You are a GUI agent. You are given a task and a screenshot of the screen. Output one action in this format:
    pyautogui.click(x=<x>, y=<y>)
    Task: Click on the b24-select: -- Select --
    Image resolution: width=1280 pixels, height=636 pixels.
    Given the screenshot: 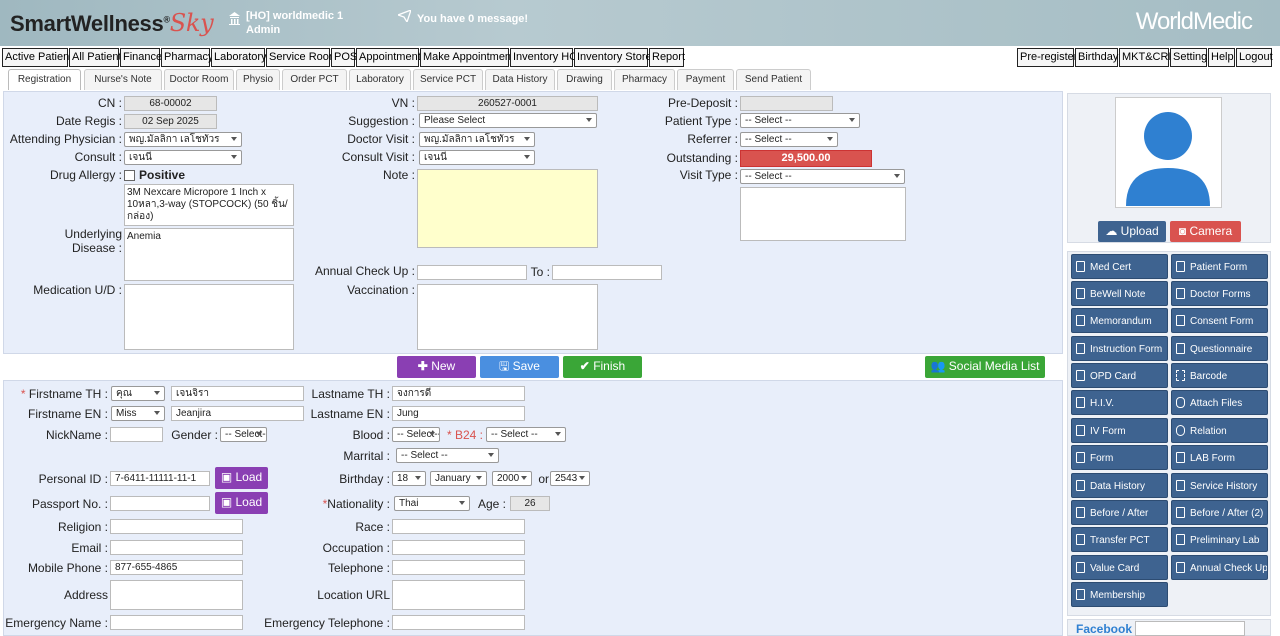 What is the action you would take?
    pyautogui.click(x=526, y=434)
    